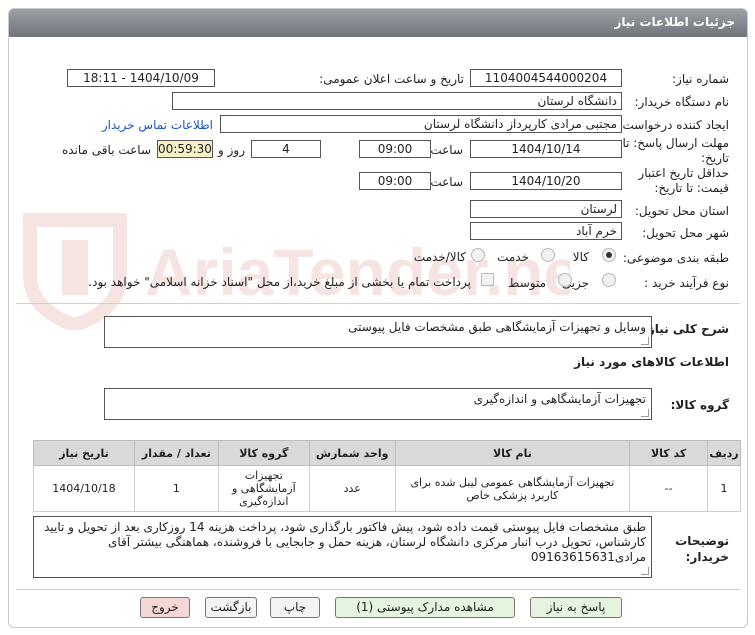 The height and width of the screenshot is (635, 755). I want to click on summary-label: شرح کلی نیاز:, so click(686, 329).